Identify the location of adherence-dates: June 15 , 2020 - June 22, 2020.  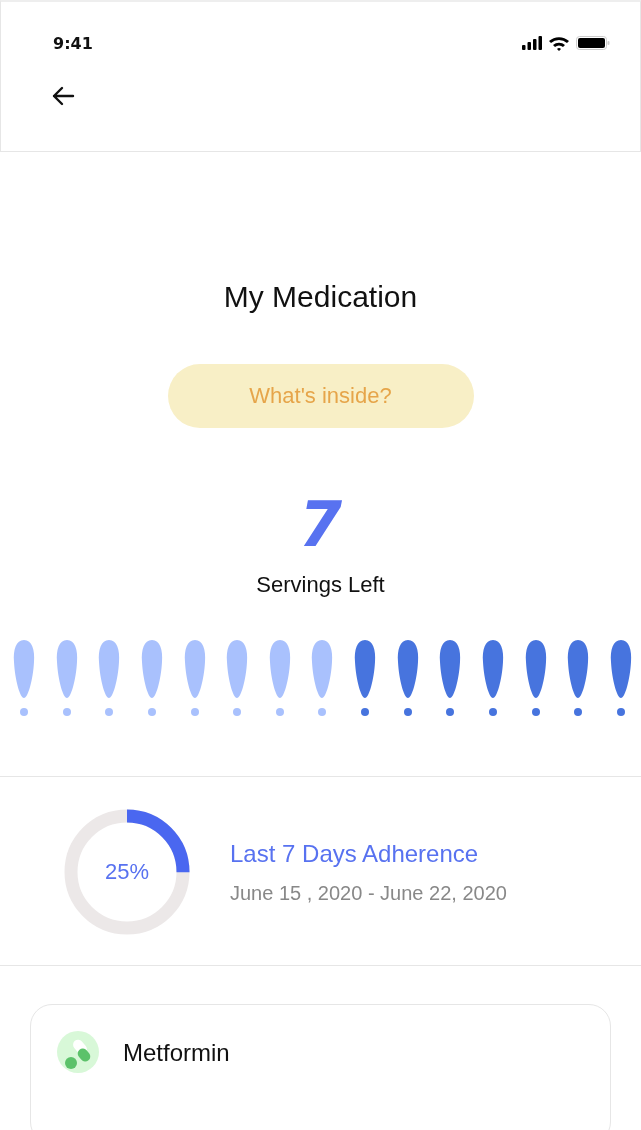
(368, 893).